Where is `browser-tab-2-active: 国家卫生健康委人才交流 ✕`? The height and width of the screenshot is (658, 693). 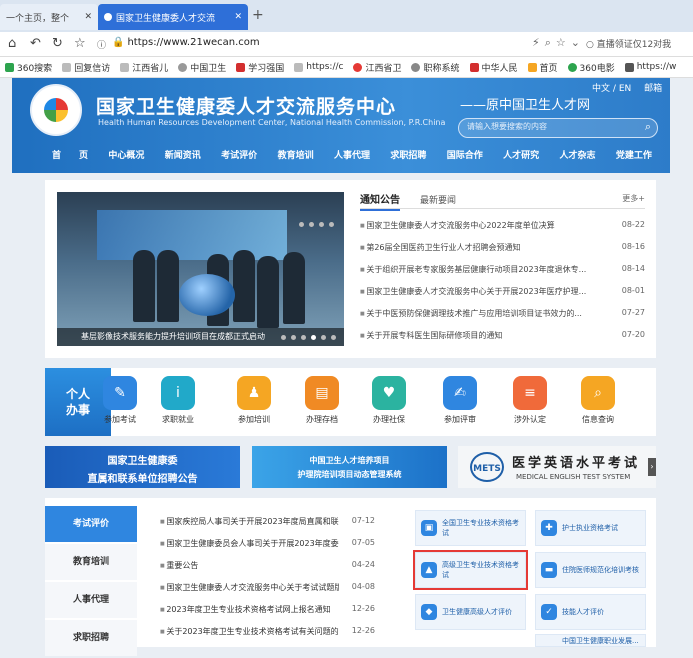 browser-tab-2-active: 国家卫生健康委人才交流 ✕ is located at coordinates (173, 17).